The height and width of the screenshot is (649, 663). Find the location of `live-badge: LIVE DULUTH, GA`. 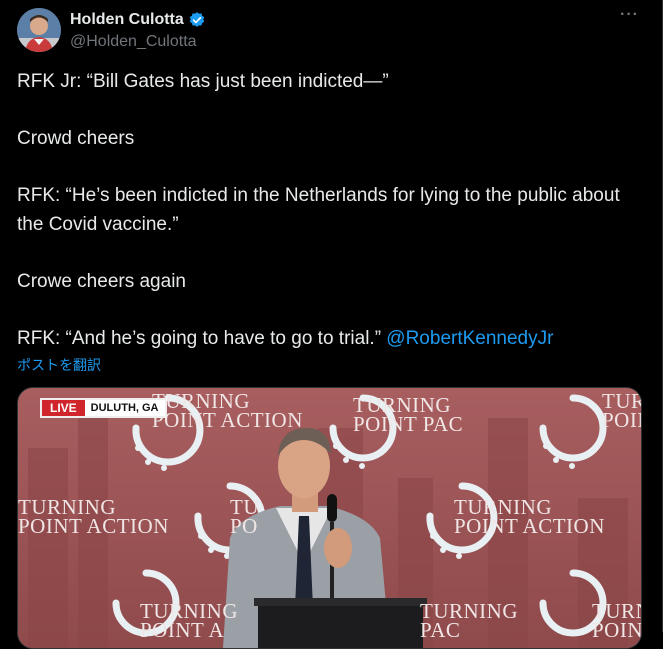

live-badge: LIVE DULUTH, GA is located at coordinates (103, 408).